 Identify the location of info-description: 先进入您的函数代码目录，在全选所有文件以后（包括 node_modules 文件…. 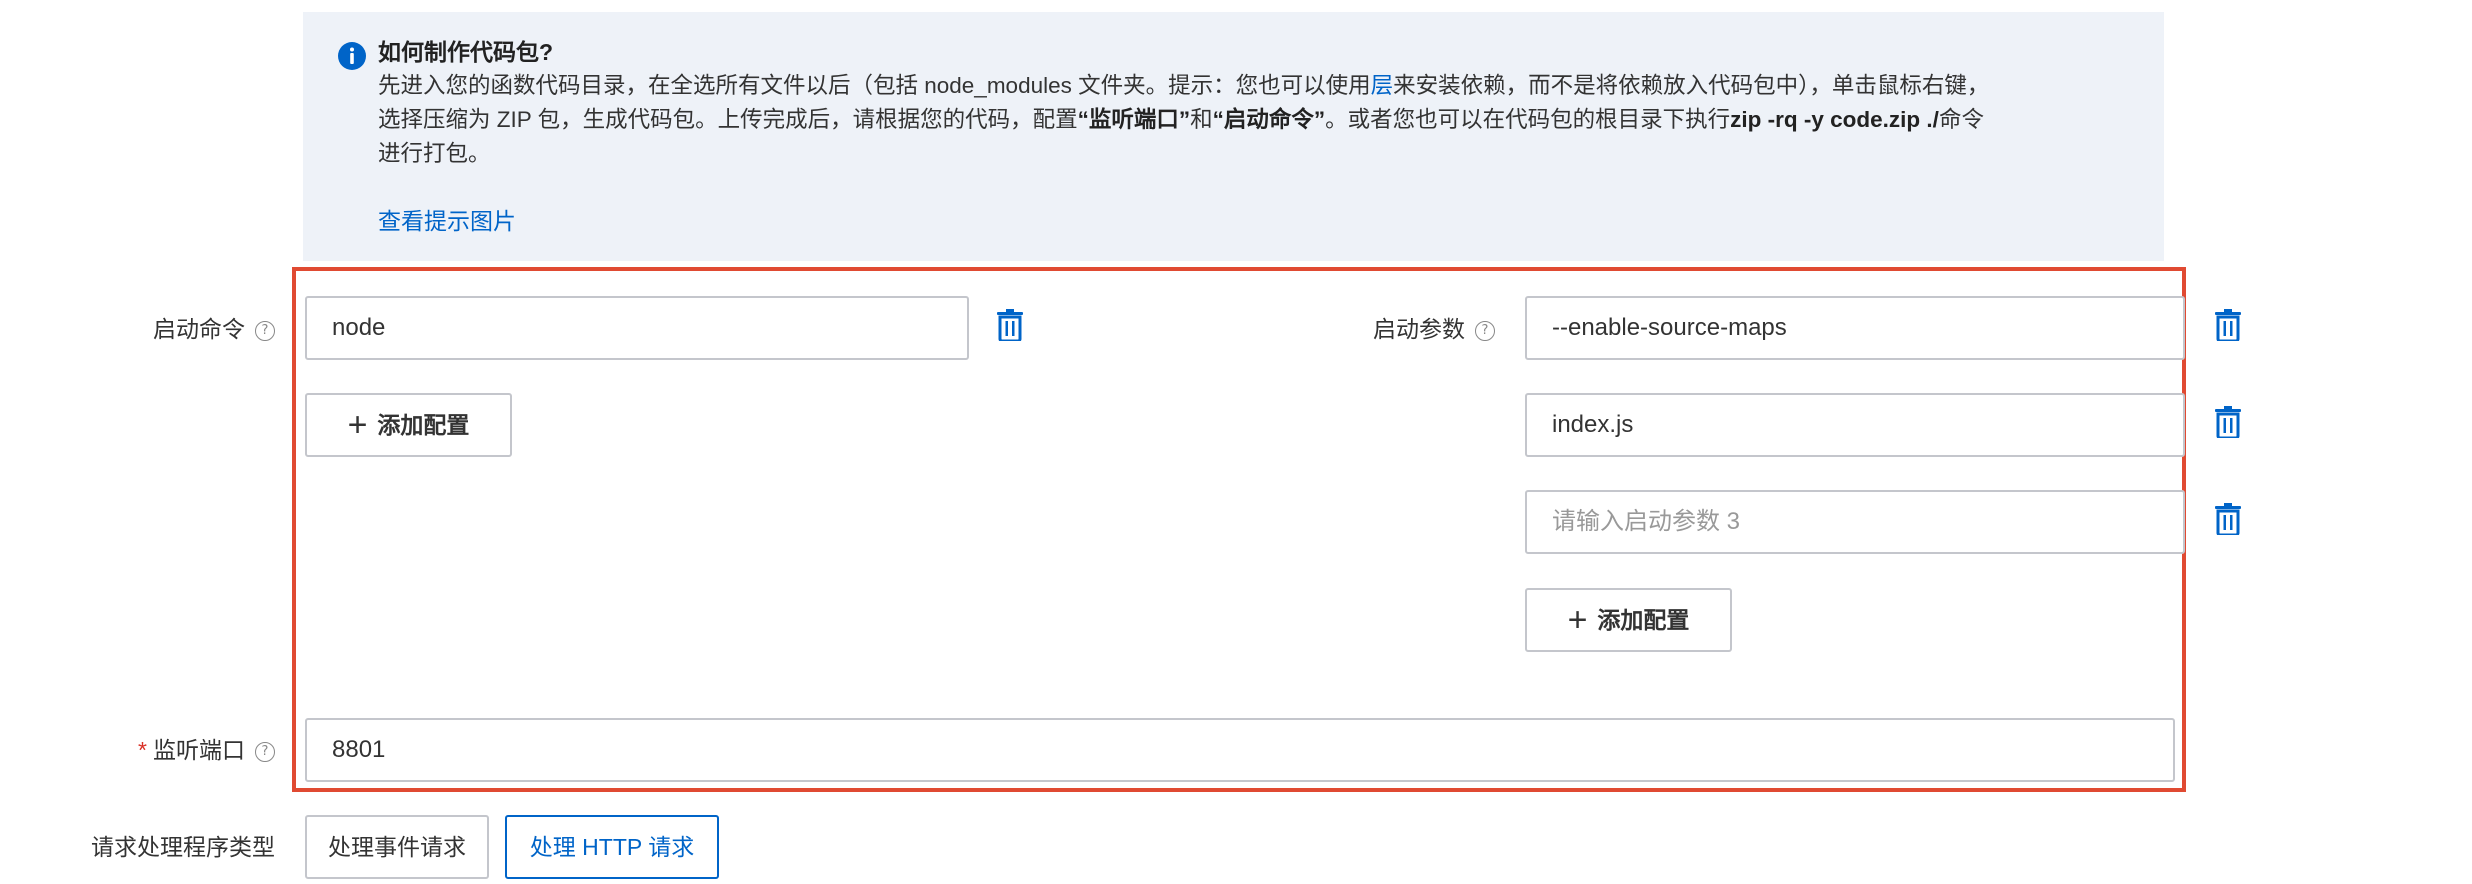
(1184, 119).